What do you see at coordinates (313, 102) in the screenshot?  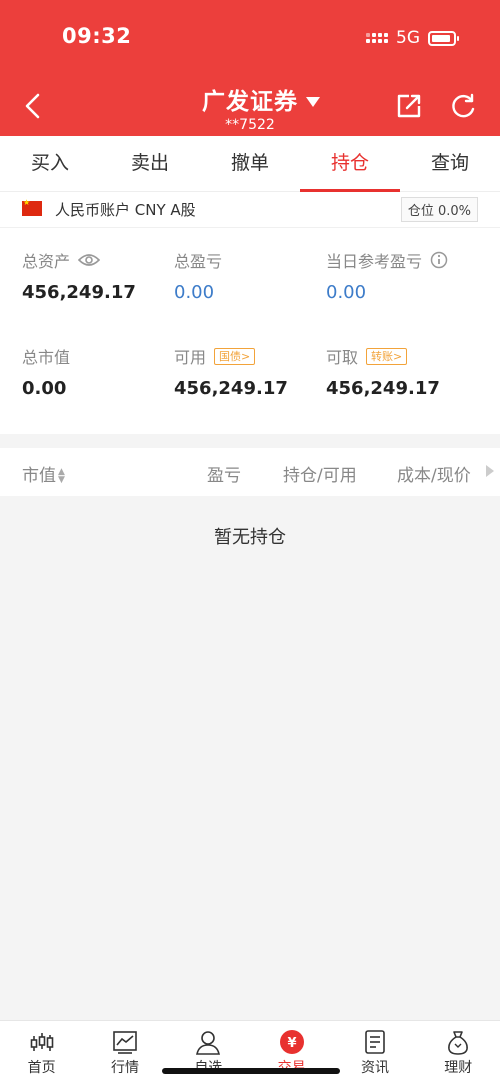 I see `dropdown-arrow-icon` at bounding box center [313, 102].